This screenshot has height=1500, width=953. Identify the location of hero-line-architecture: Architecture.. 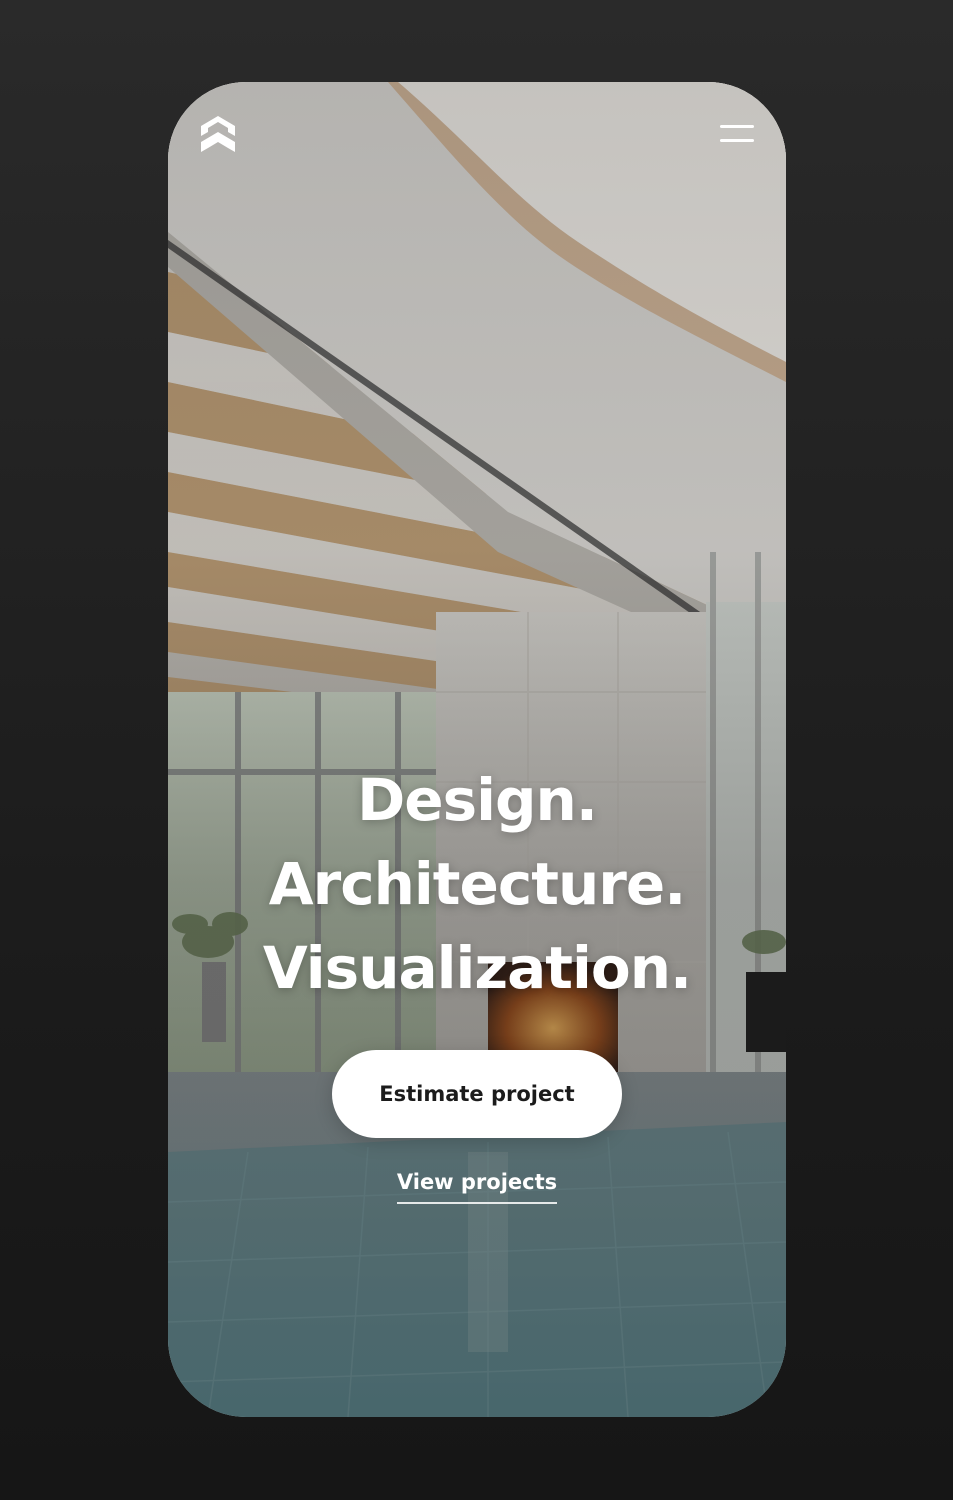
(477, 884).